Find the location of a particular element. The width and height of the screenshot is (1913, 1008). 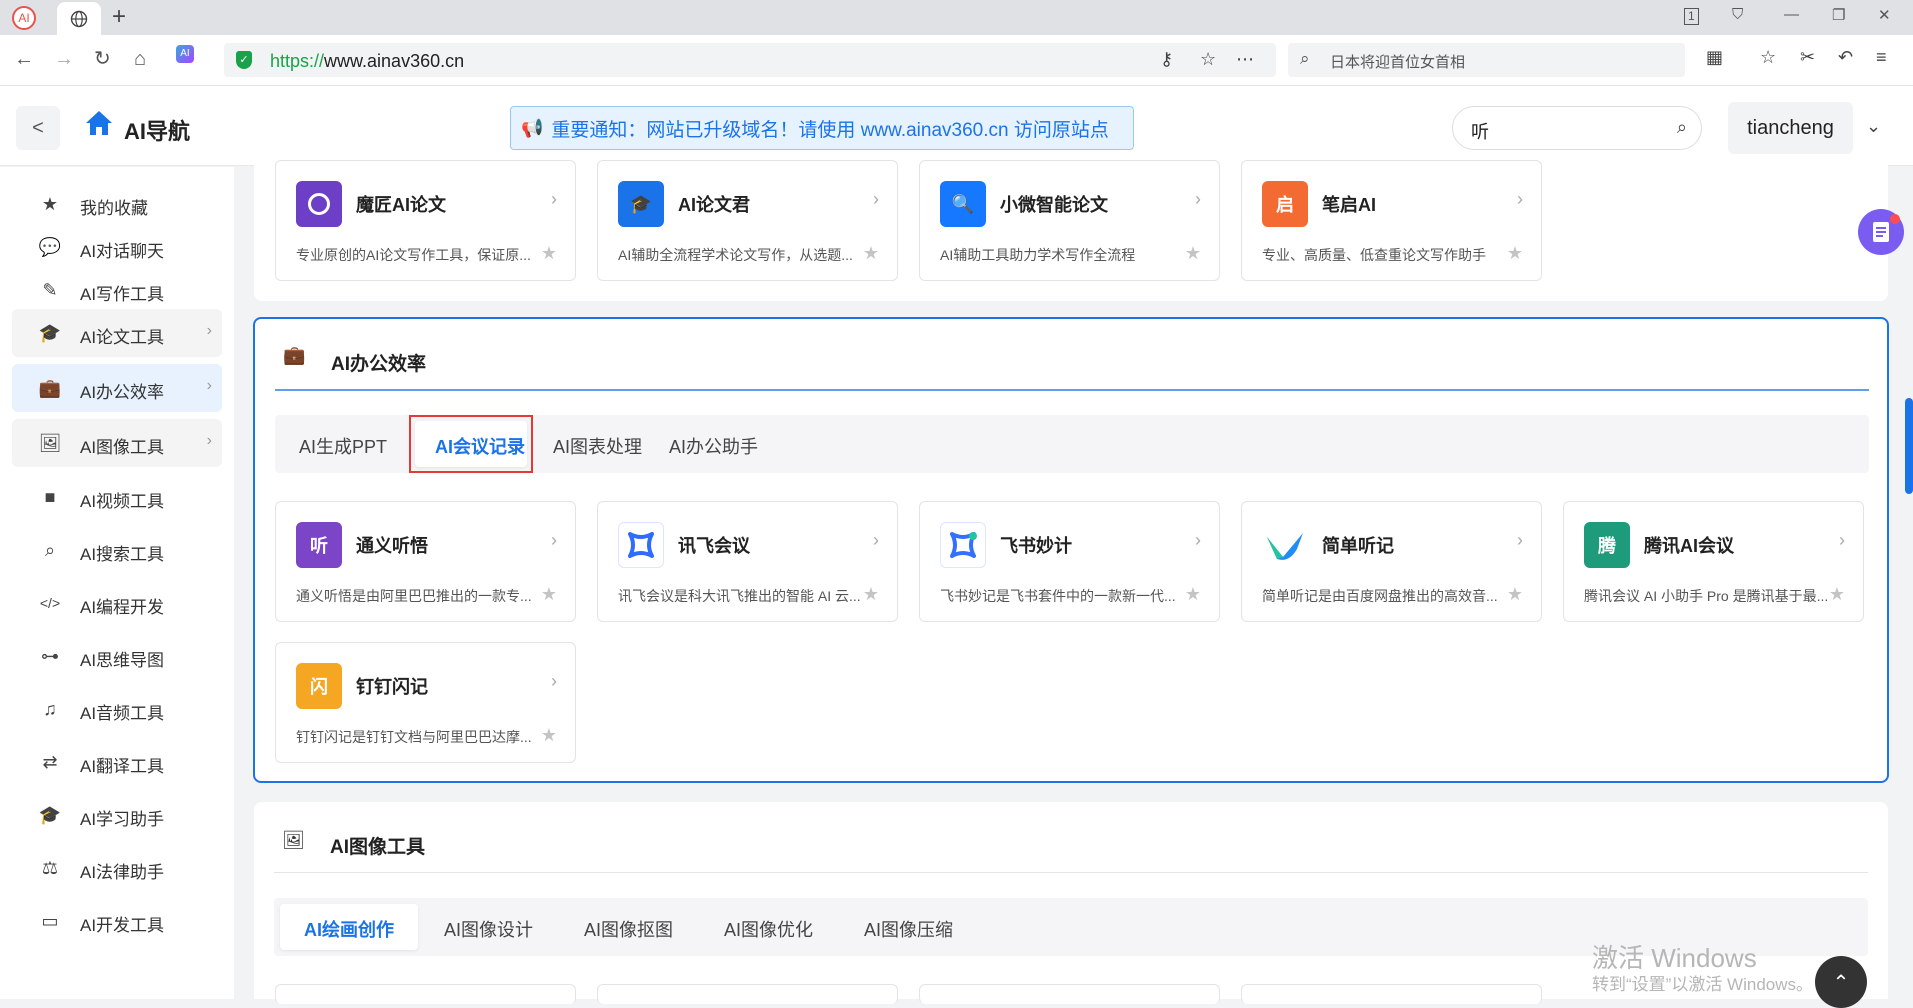

tab-count-icon: 1 is located at coordinates (1691, 16).